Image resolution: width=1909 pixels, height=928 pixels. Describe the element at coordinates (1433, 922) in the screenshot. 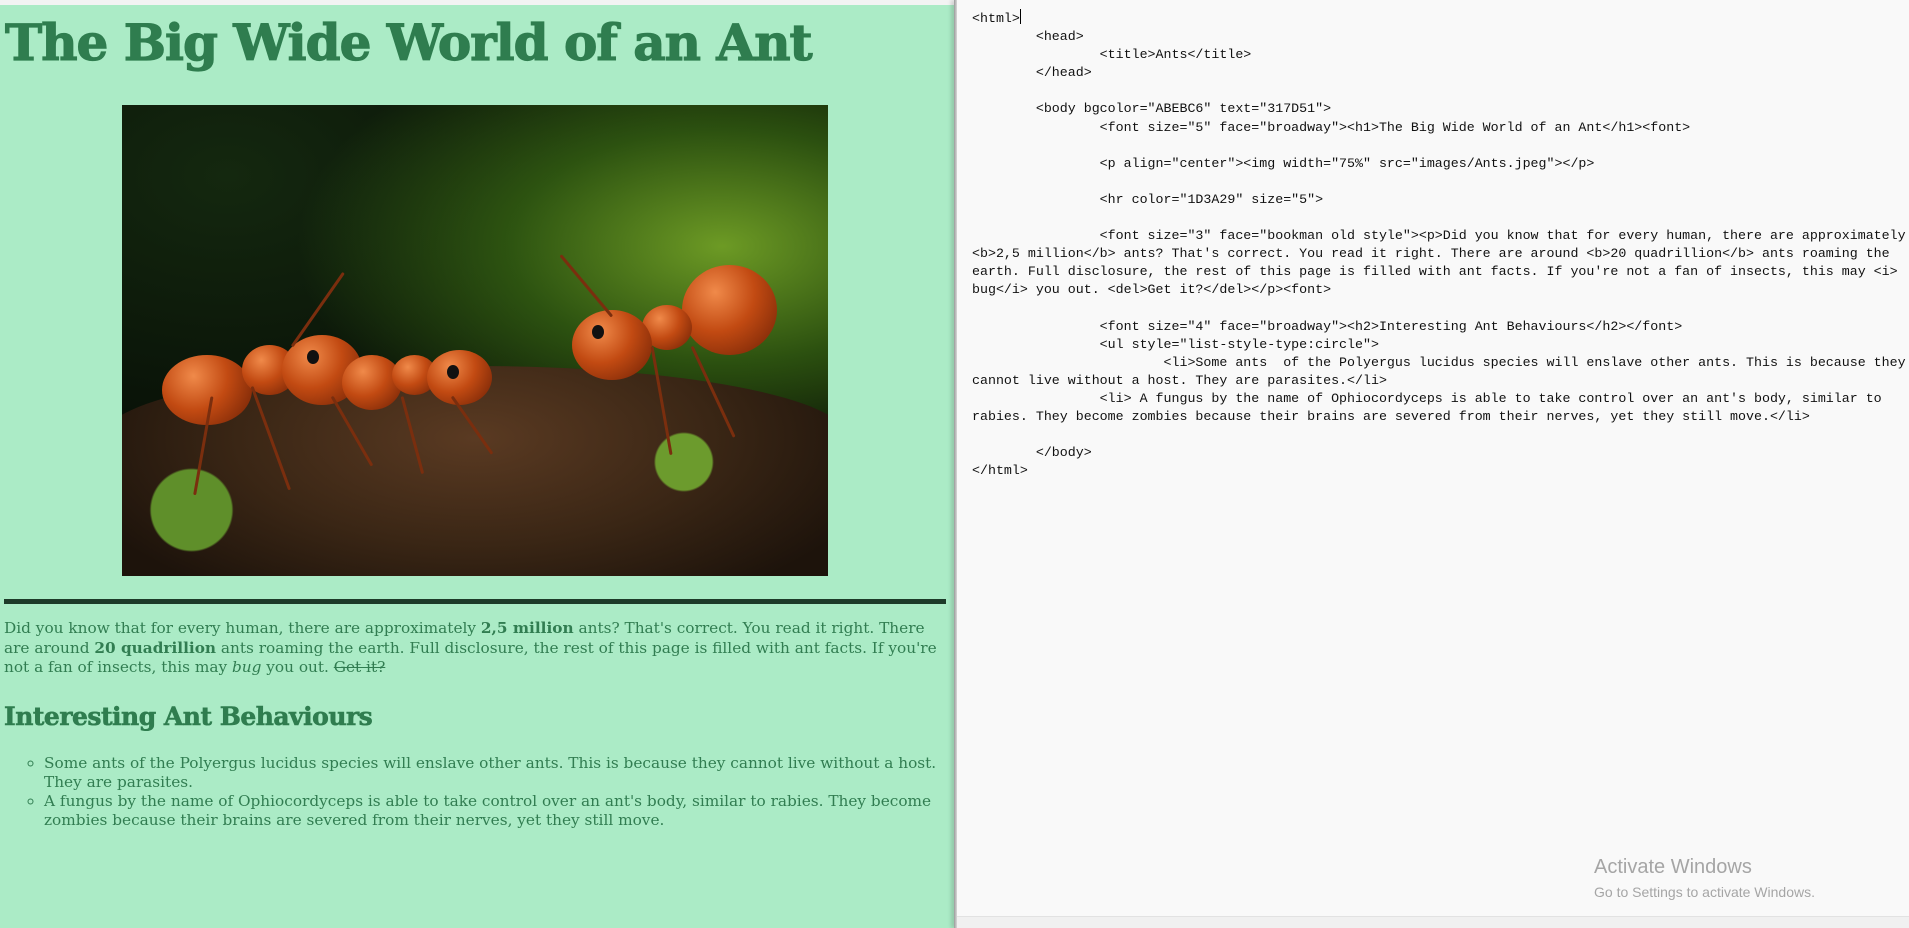

I see `editor-status-bar` at that location.